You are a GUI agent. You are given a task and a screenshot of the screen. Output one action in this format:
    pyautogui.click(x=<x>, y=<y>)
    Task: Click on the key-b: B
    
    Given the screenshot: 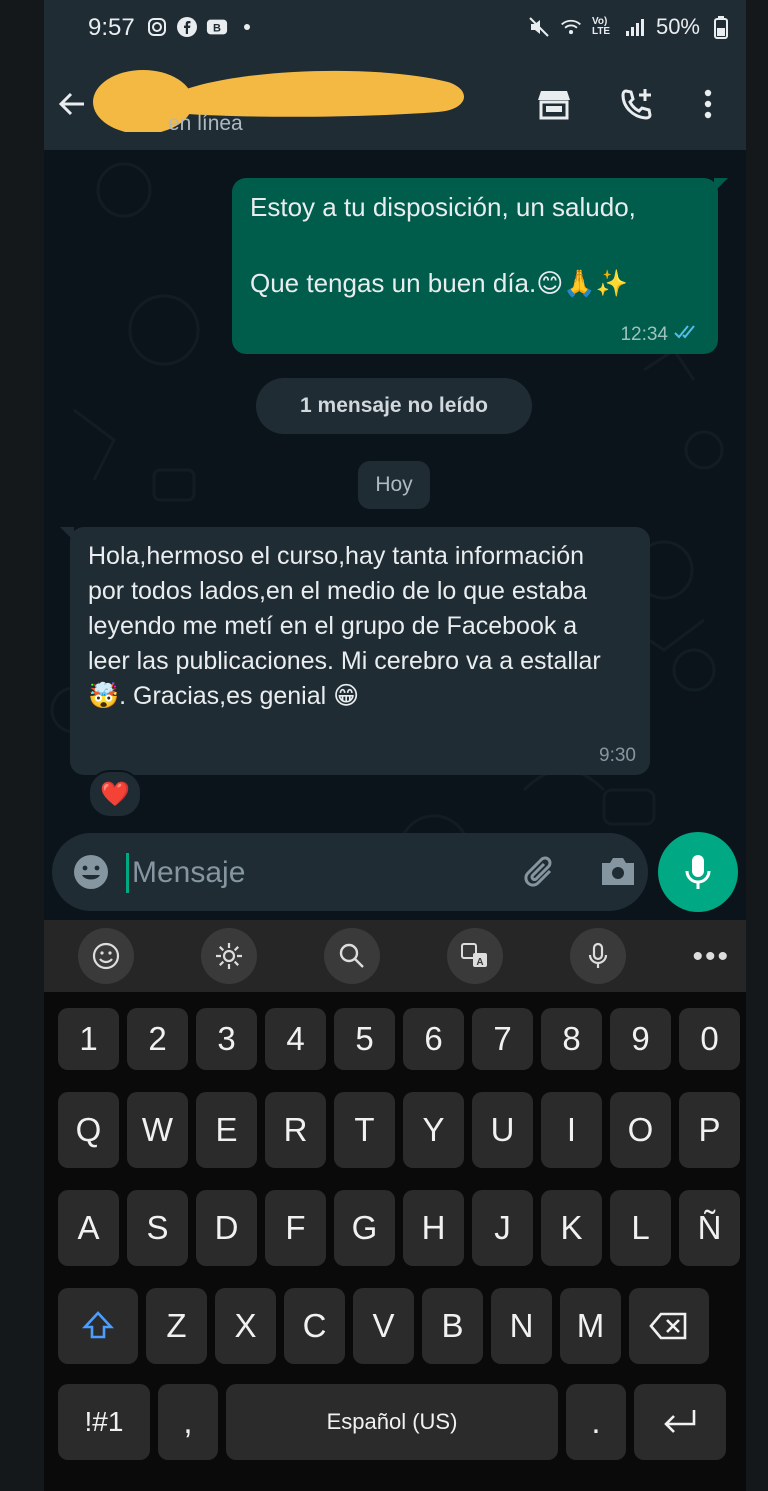 What is the action you would take?
    pyautogui.click(x=452, y=1326)
    